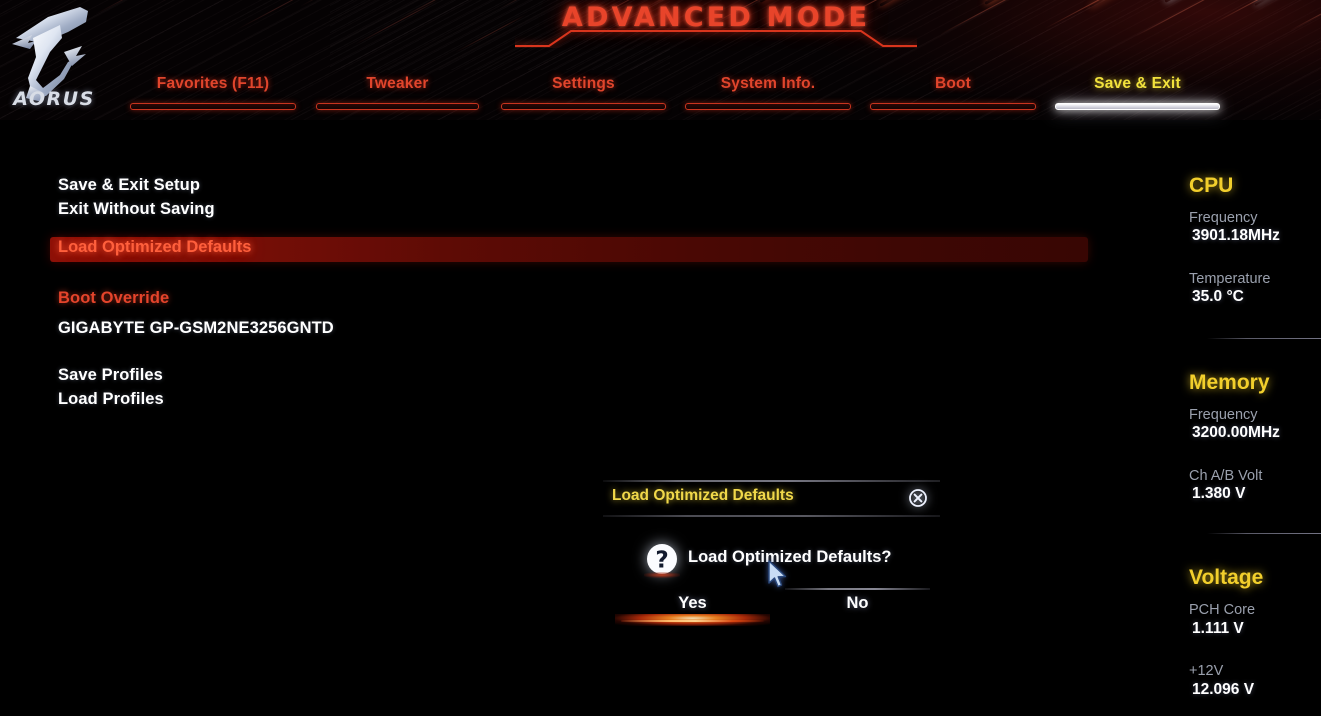 The width and height of the screenshot is (1321, 716). Describe the element at coordinates (136, 209) in the screenshot. I see `menu-item-exit-without-saving: Exit Without Saving` at that location.